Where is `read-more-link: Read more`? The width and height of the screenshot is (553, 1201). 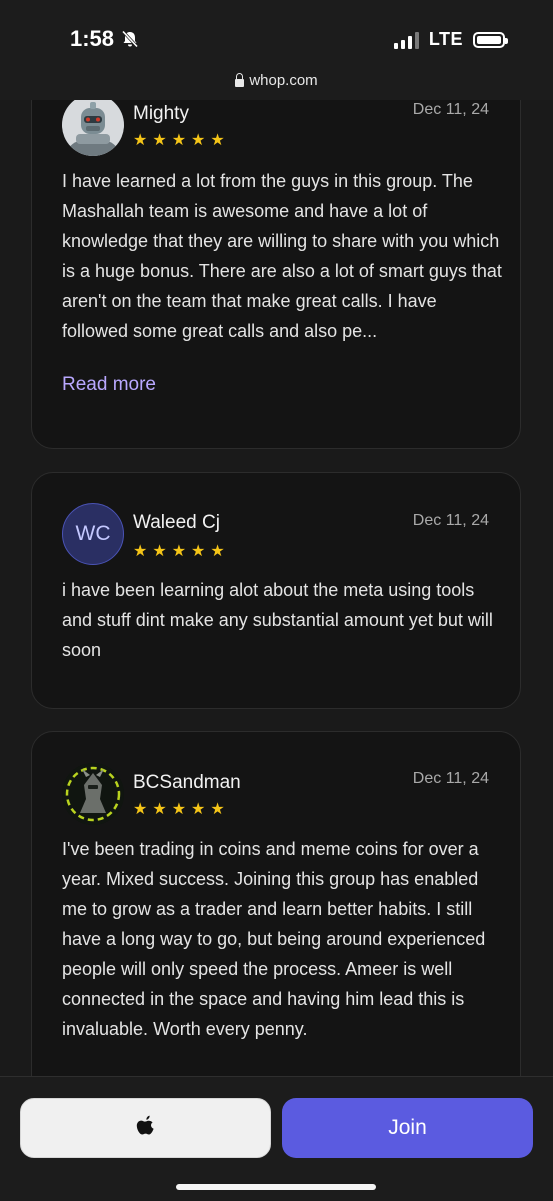
read-more-link: Read more is located at coordinates (109, 385).